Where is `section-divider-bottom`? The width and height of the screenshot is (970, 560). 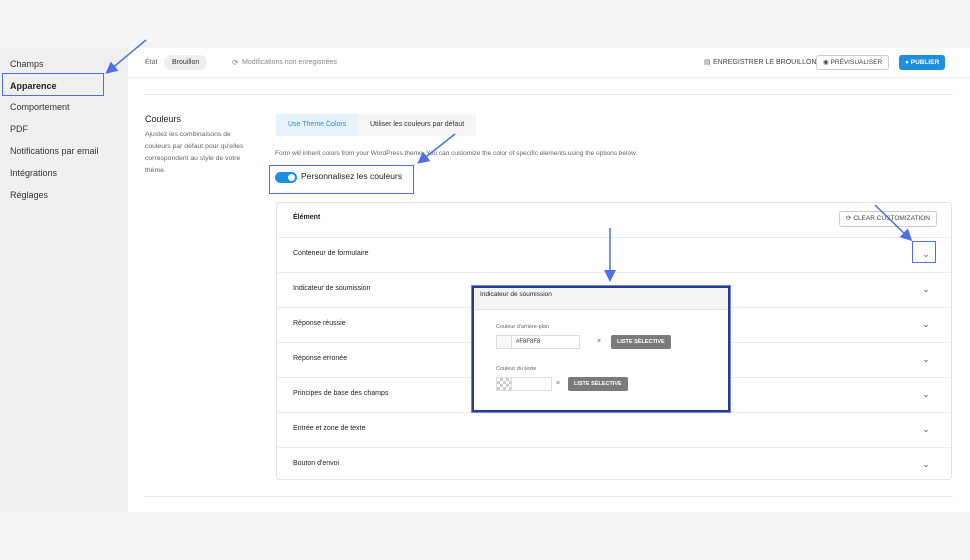 section-divider-bottom is located at coordinates (549, 496).